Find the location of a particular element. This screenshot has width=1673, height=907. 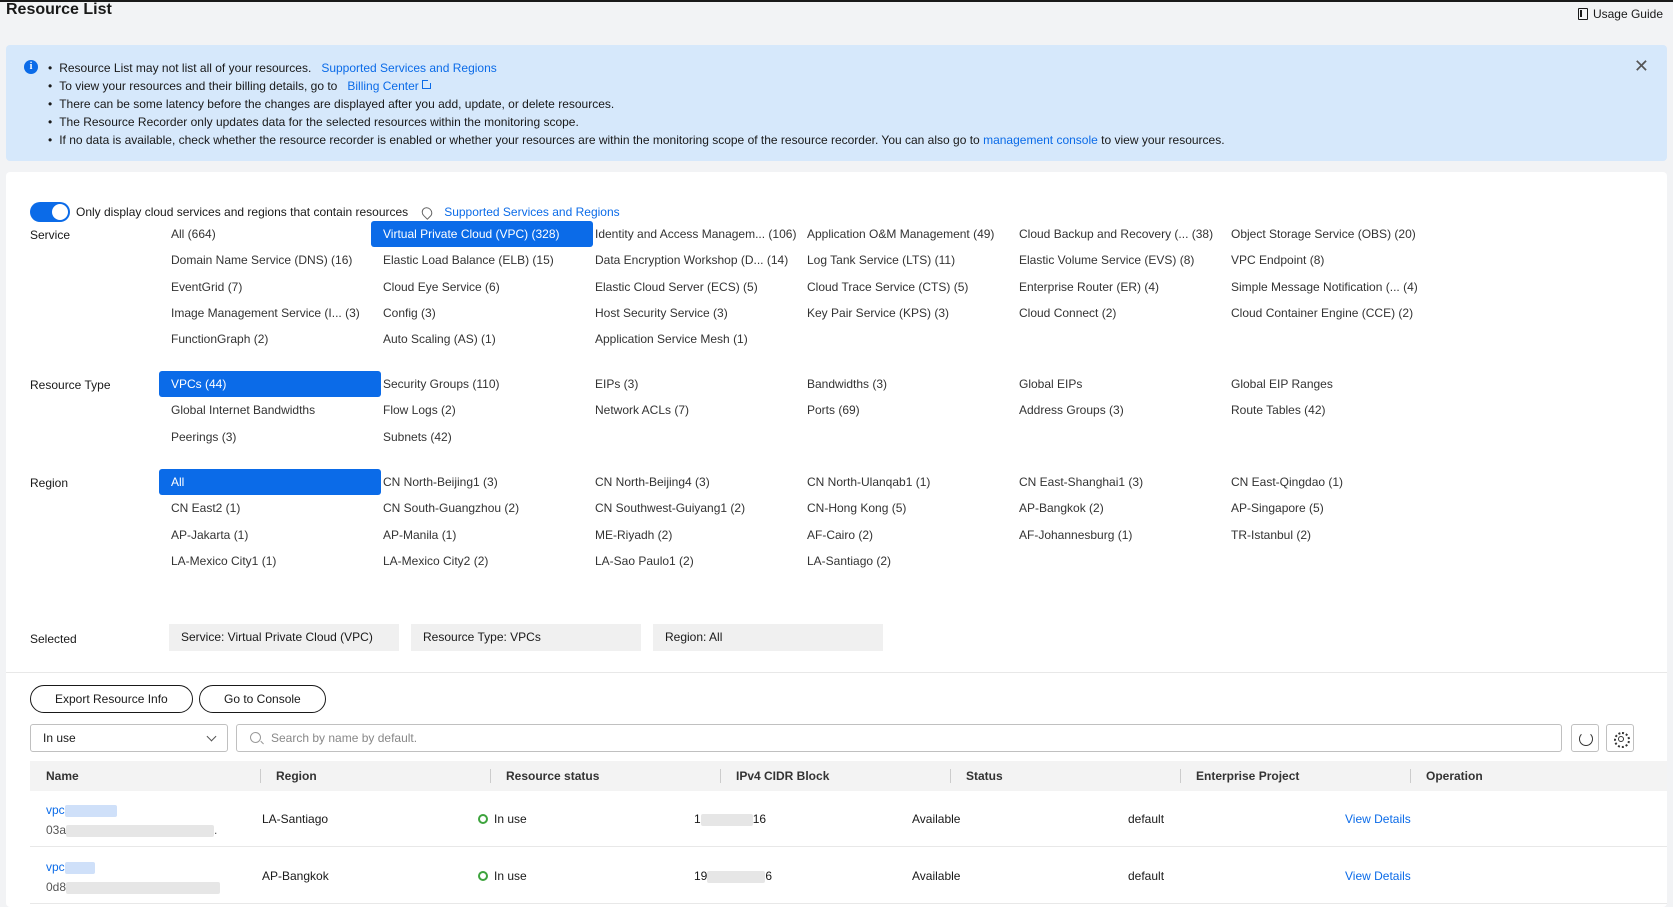

close-icon: ✕ is located at coordinates (1641, 66).